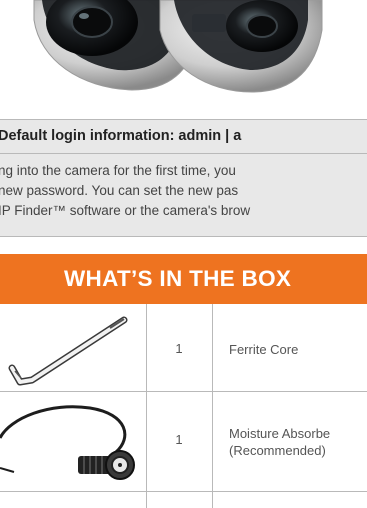  What do you see at coordinates (277, 450) in the screenshot?
I see `item-description: (Recommended)` at bounding box center [277, 450].